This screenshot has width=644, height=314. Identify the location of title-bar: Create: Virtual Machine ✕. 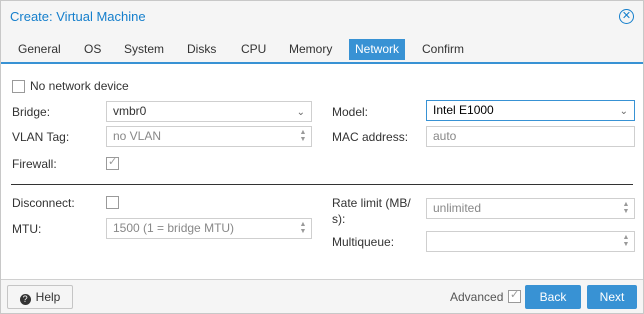
(322, 17).